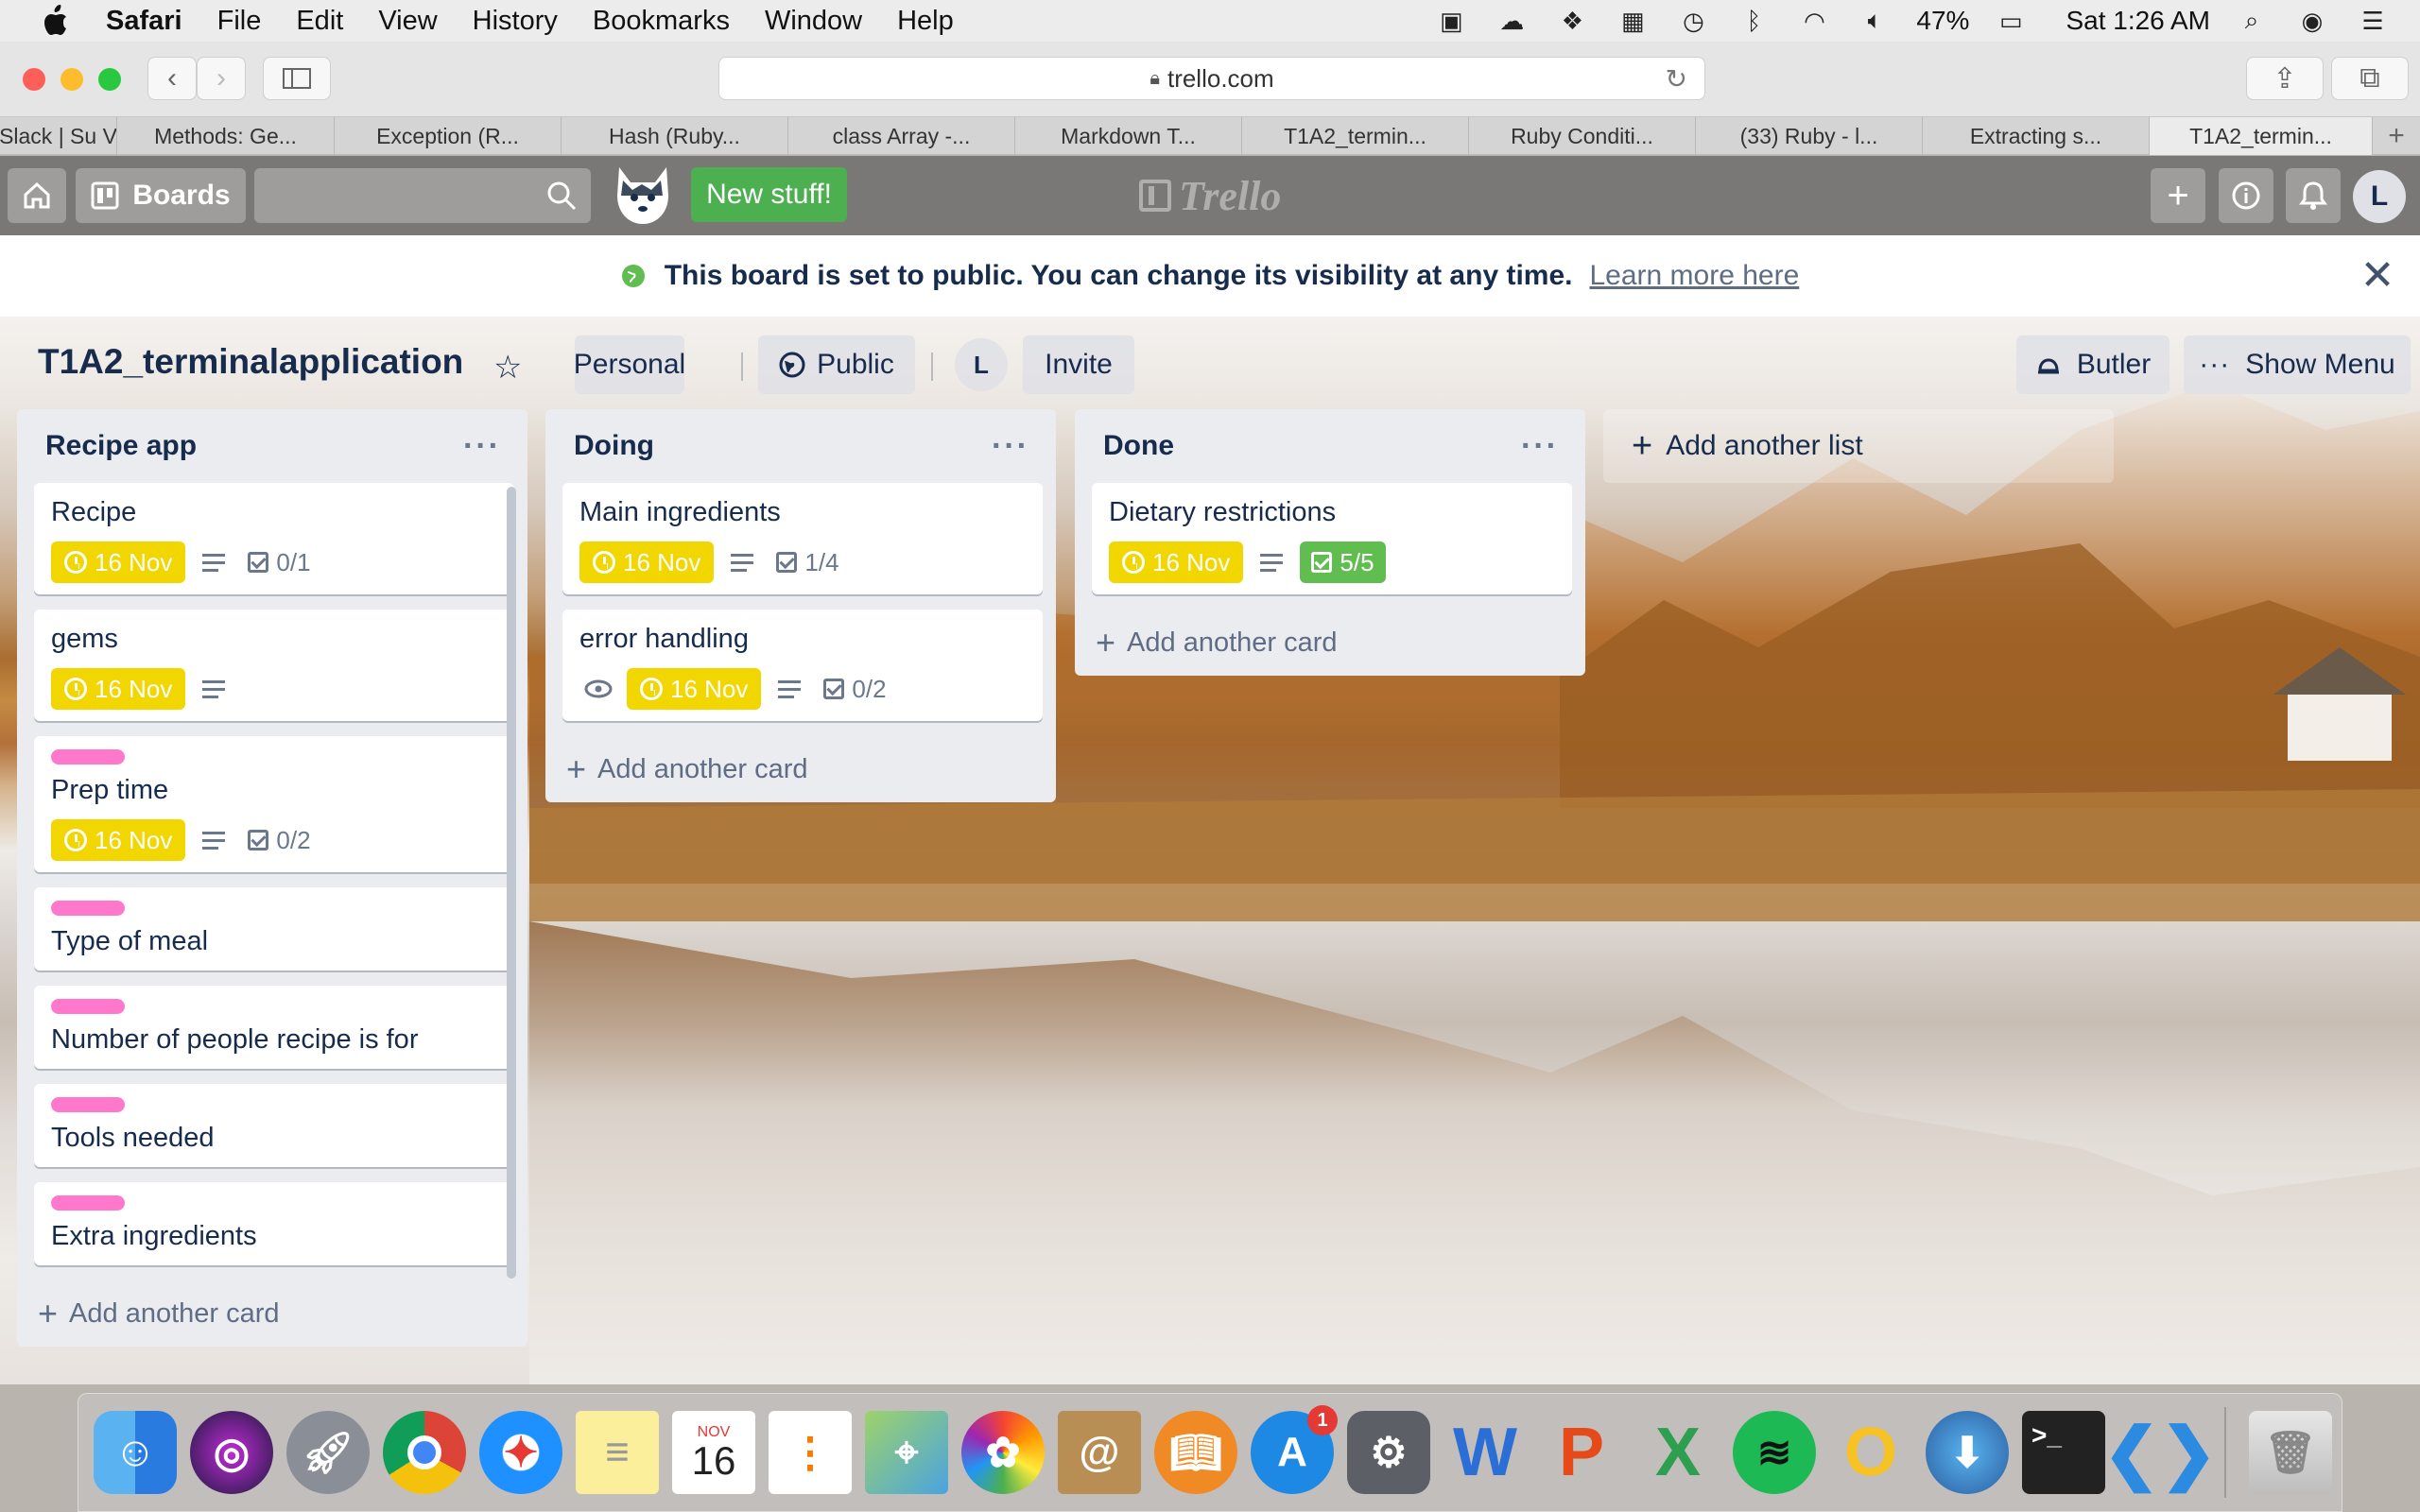  I want to click on menu-view: View, so click(407, 21).